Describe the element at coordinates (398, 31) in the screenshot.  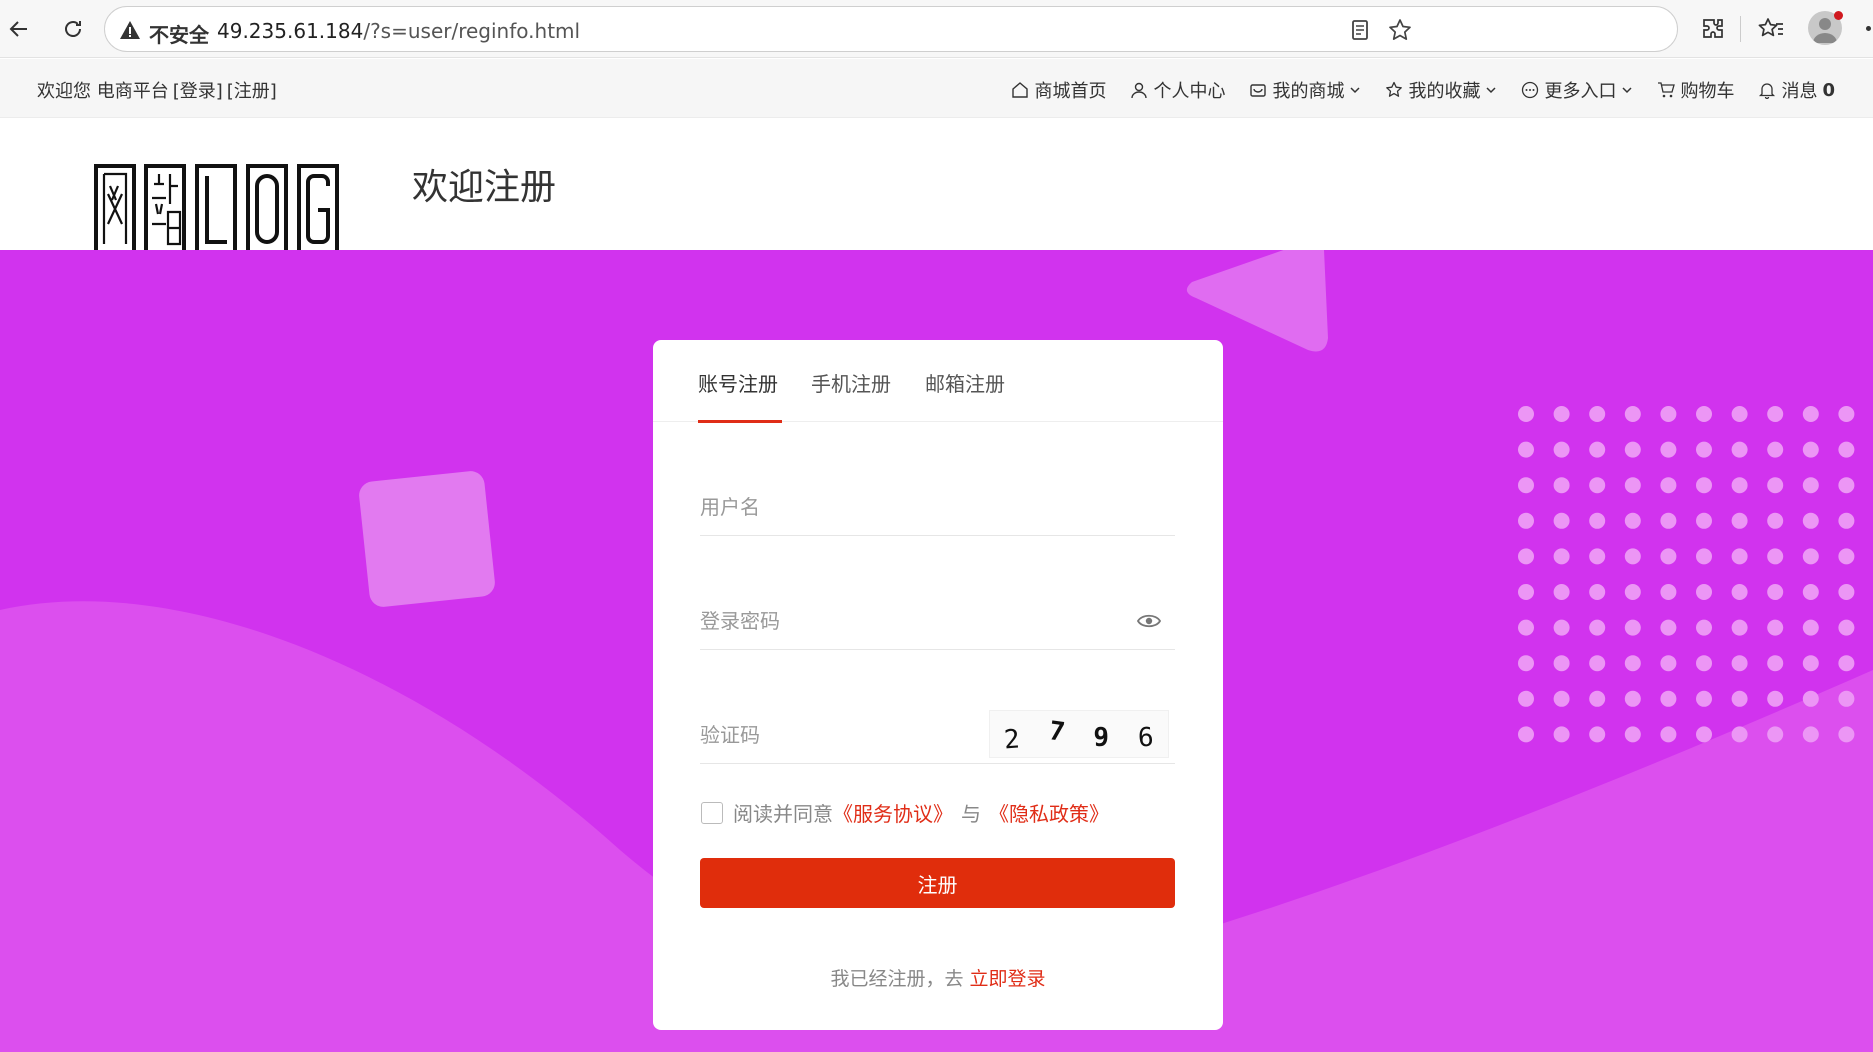
I see `url-text: 49.235.61.184/?s=user/reginfo.html` at that location.